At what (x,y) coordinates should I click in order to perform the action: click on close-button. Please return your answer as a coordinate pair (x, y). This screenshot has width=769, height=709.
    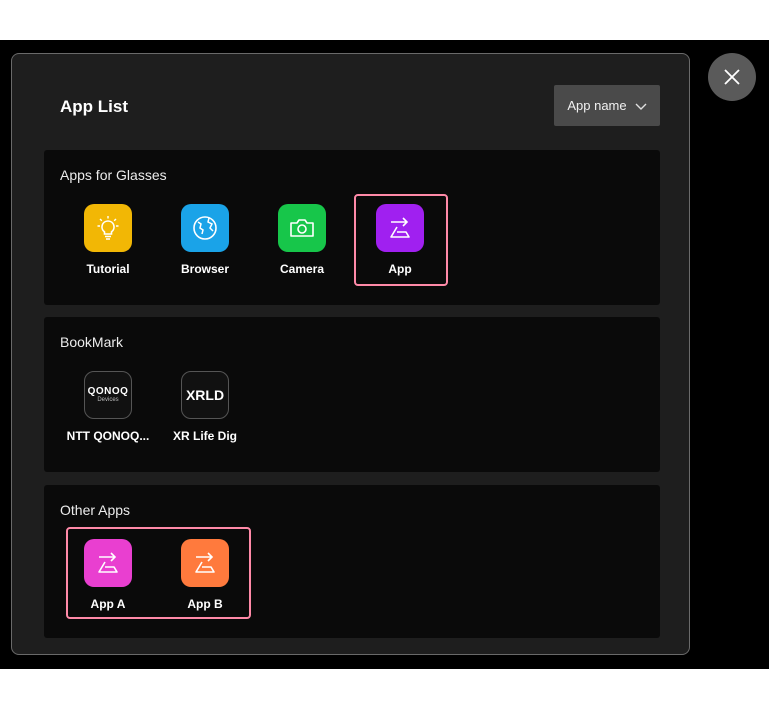
    Looking at the image, I should click on (732, 77).